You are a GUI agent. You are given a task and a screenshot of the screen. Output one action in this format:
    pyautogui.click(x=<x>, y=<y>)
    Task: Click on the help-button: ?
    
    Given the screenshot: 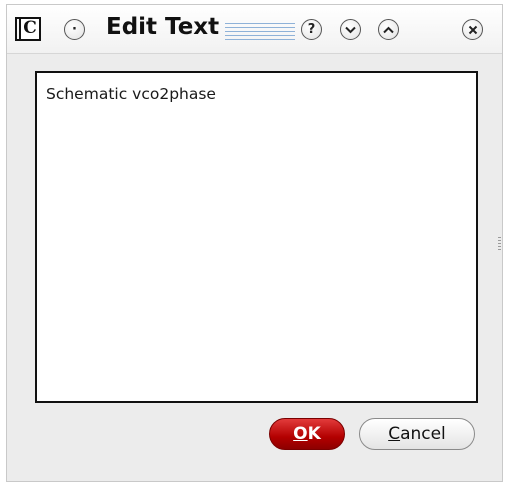 What is the action you would take?
    pyautogui.click(x=311, y=29)
    